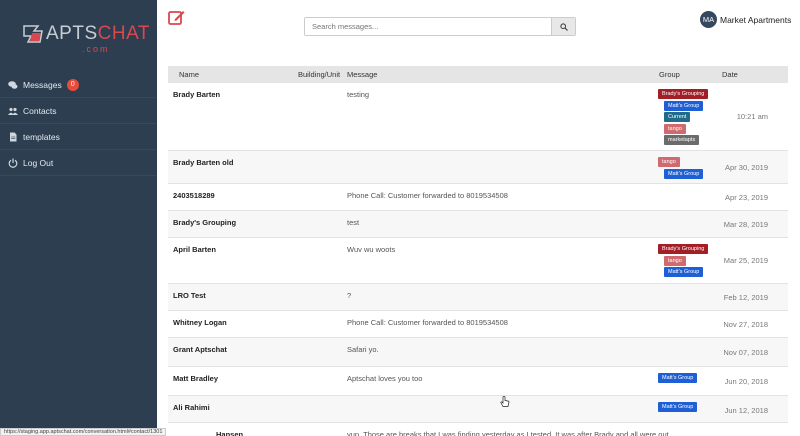  I want to click on group-tags: Brady's Grouping tango Matt's Group, so click(688, 261).